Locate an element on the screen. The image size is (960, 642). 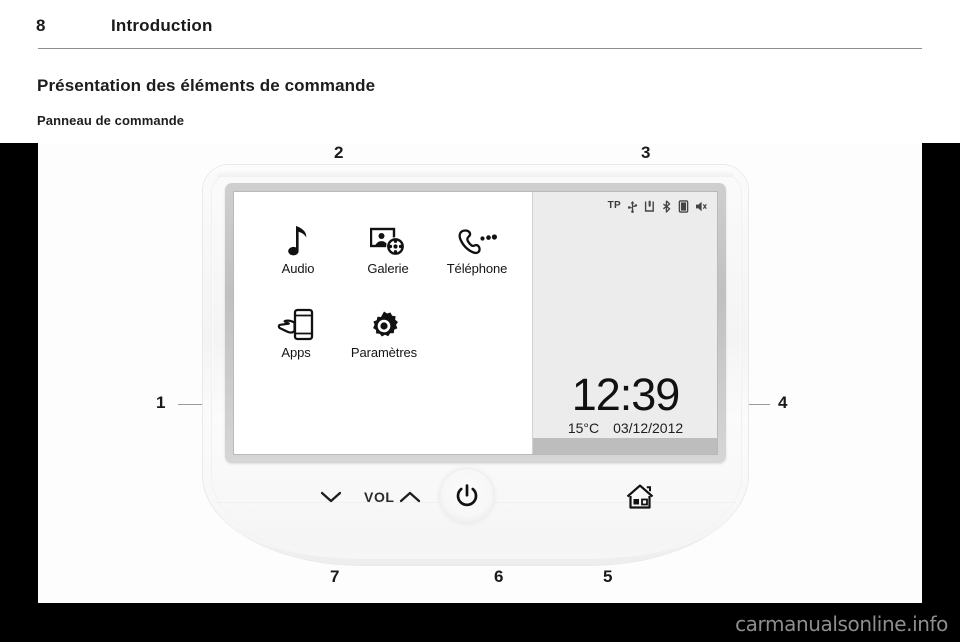
app-label: Galerie is located at coordinates (388, 268).